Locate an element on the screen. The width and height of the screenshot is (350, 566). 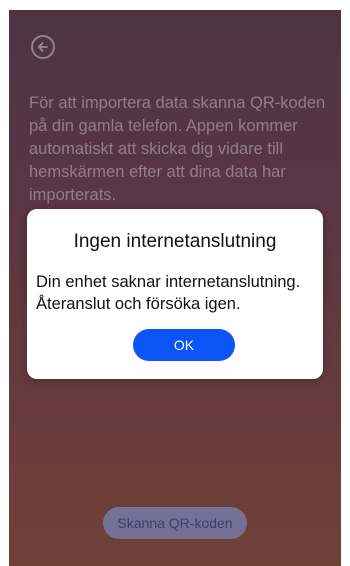
scan-qr-button: Skanna QR-koden is located at coordinates (175, 523).